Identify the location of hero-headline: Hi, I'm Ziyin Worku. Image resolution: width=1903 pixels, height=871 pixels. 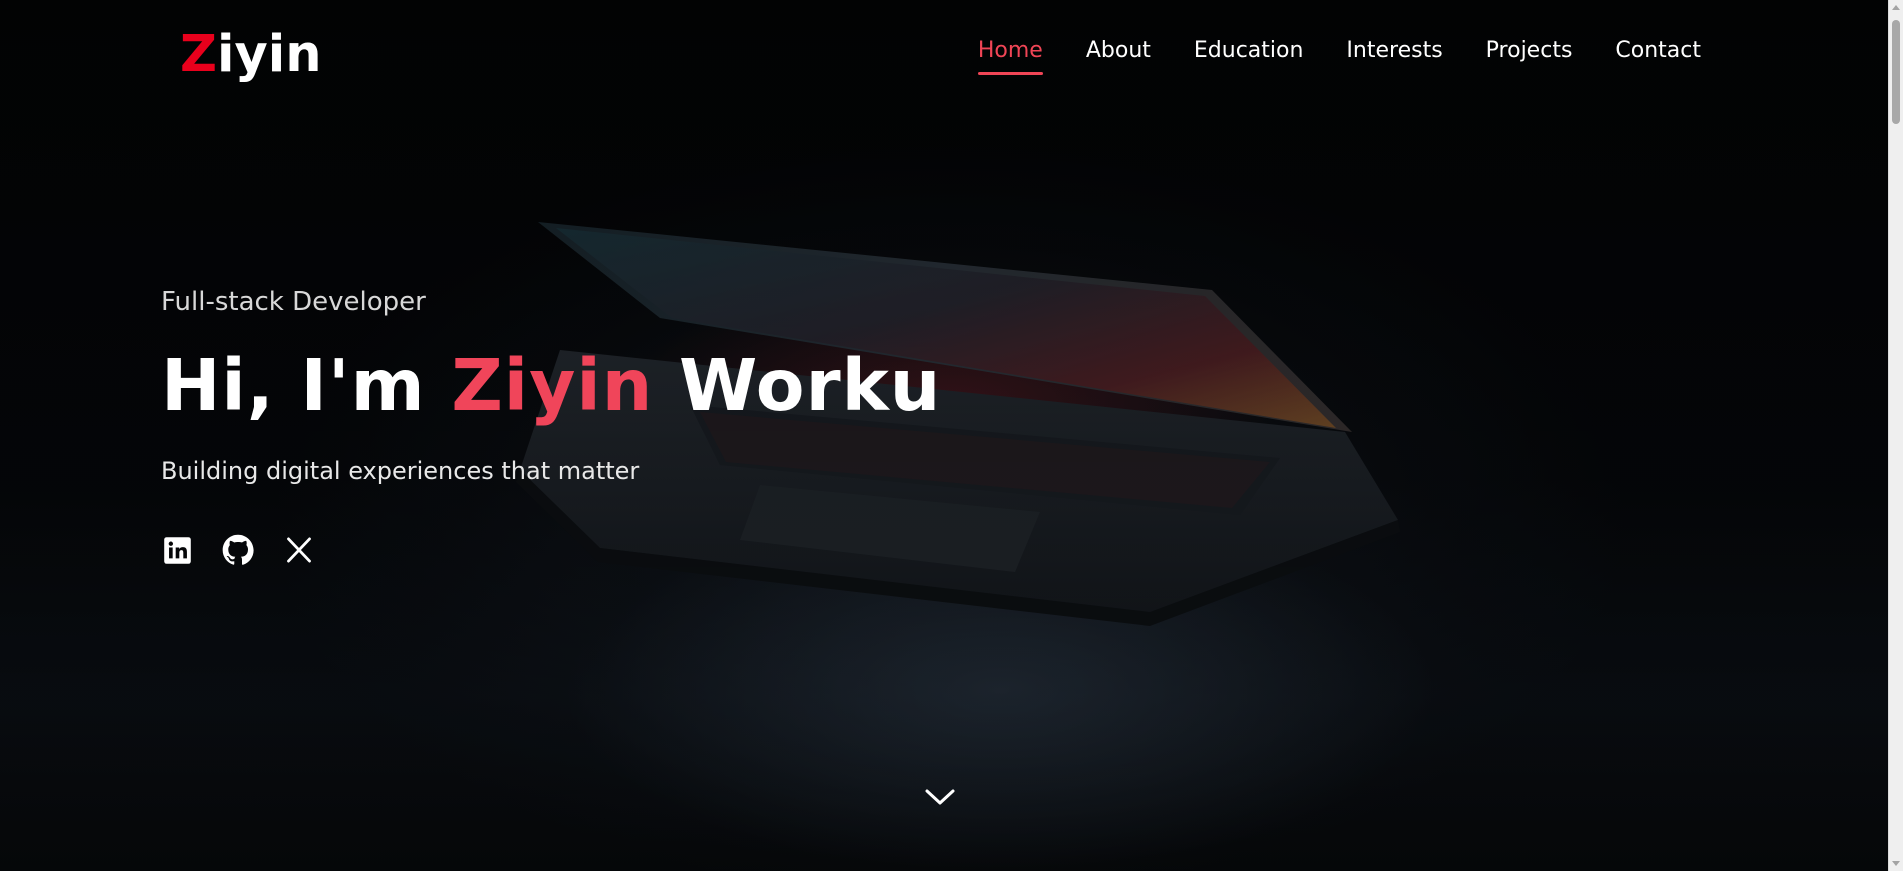
(551, 386).